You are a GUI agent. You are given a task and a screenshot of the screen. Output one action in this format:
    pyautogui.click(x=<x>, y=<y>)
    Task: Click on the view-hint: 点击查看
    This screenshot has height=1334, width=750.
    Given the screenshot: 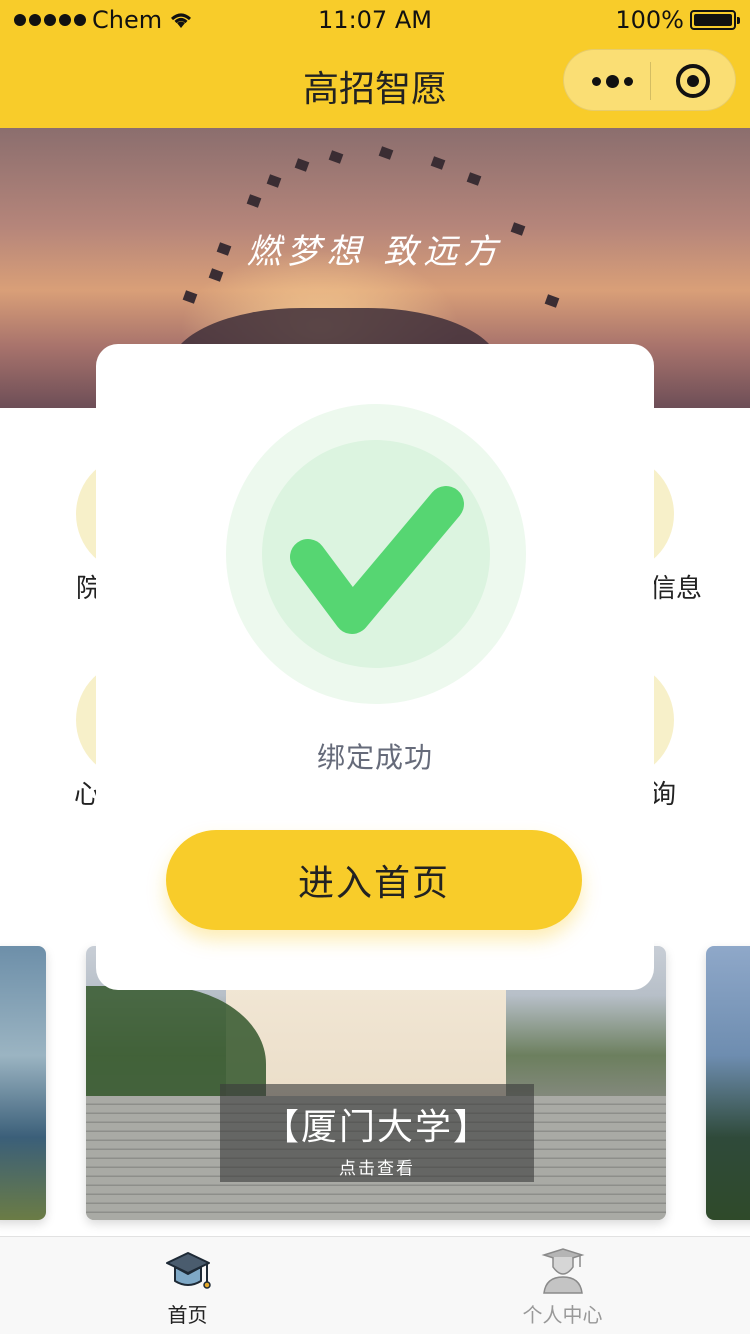 What is the action you would take?
    pyautogui.click(x=377, y=1169)
    